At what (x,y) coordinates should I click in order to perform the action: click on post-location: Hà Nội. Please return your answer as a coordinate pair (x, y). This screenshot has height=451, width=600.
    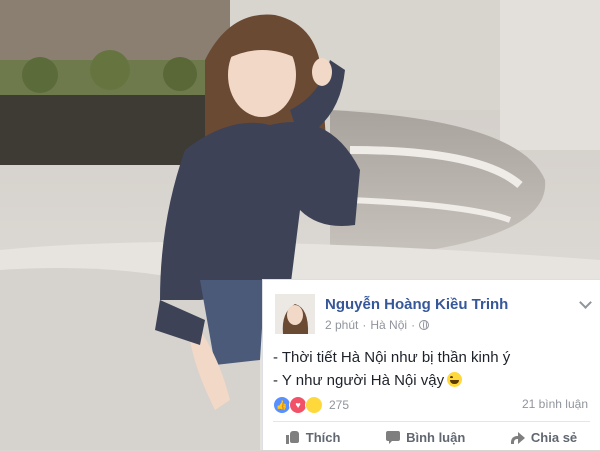
    Looking at the image, I should click on (388, 325).